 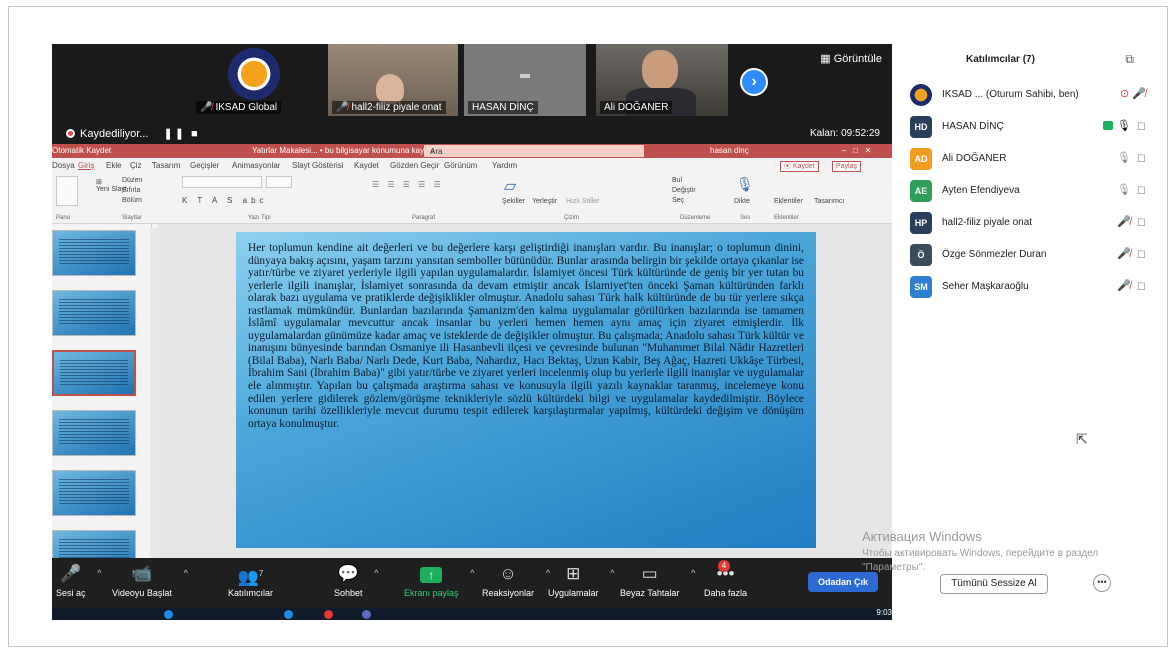 I want to click on view-button: ▦ Görüntüle, so click(x=851, y=58).